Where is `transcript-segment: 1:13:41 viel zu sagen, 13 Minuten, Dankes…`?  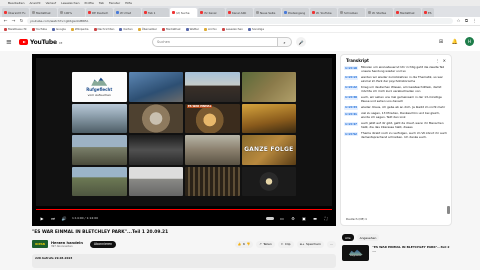
transcript-segment: 1:13:41 viel zu sagen, 13 Minuten, Dankes… is located at coordinates (396, 116).